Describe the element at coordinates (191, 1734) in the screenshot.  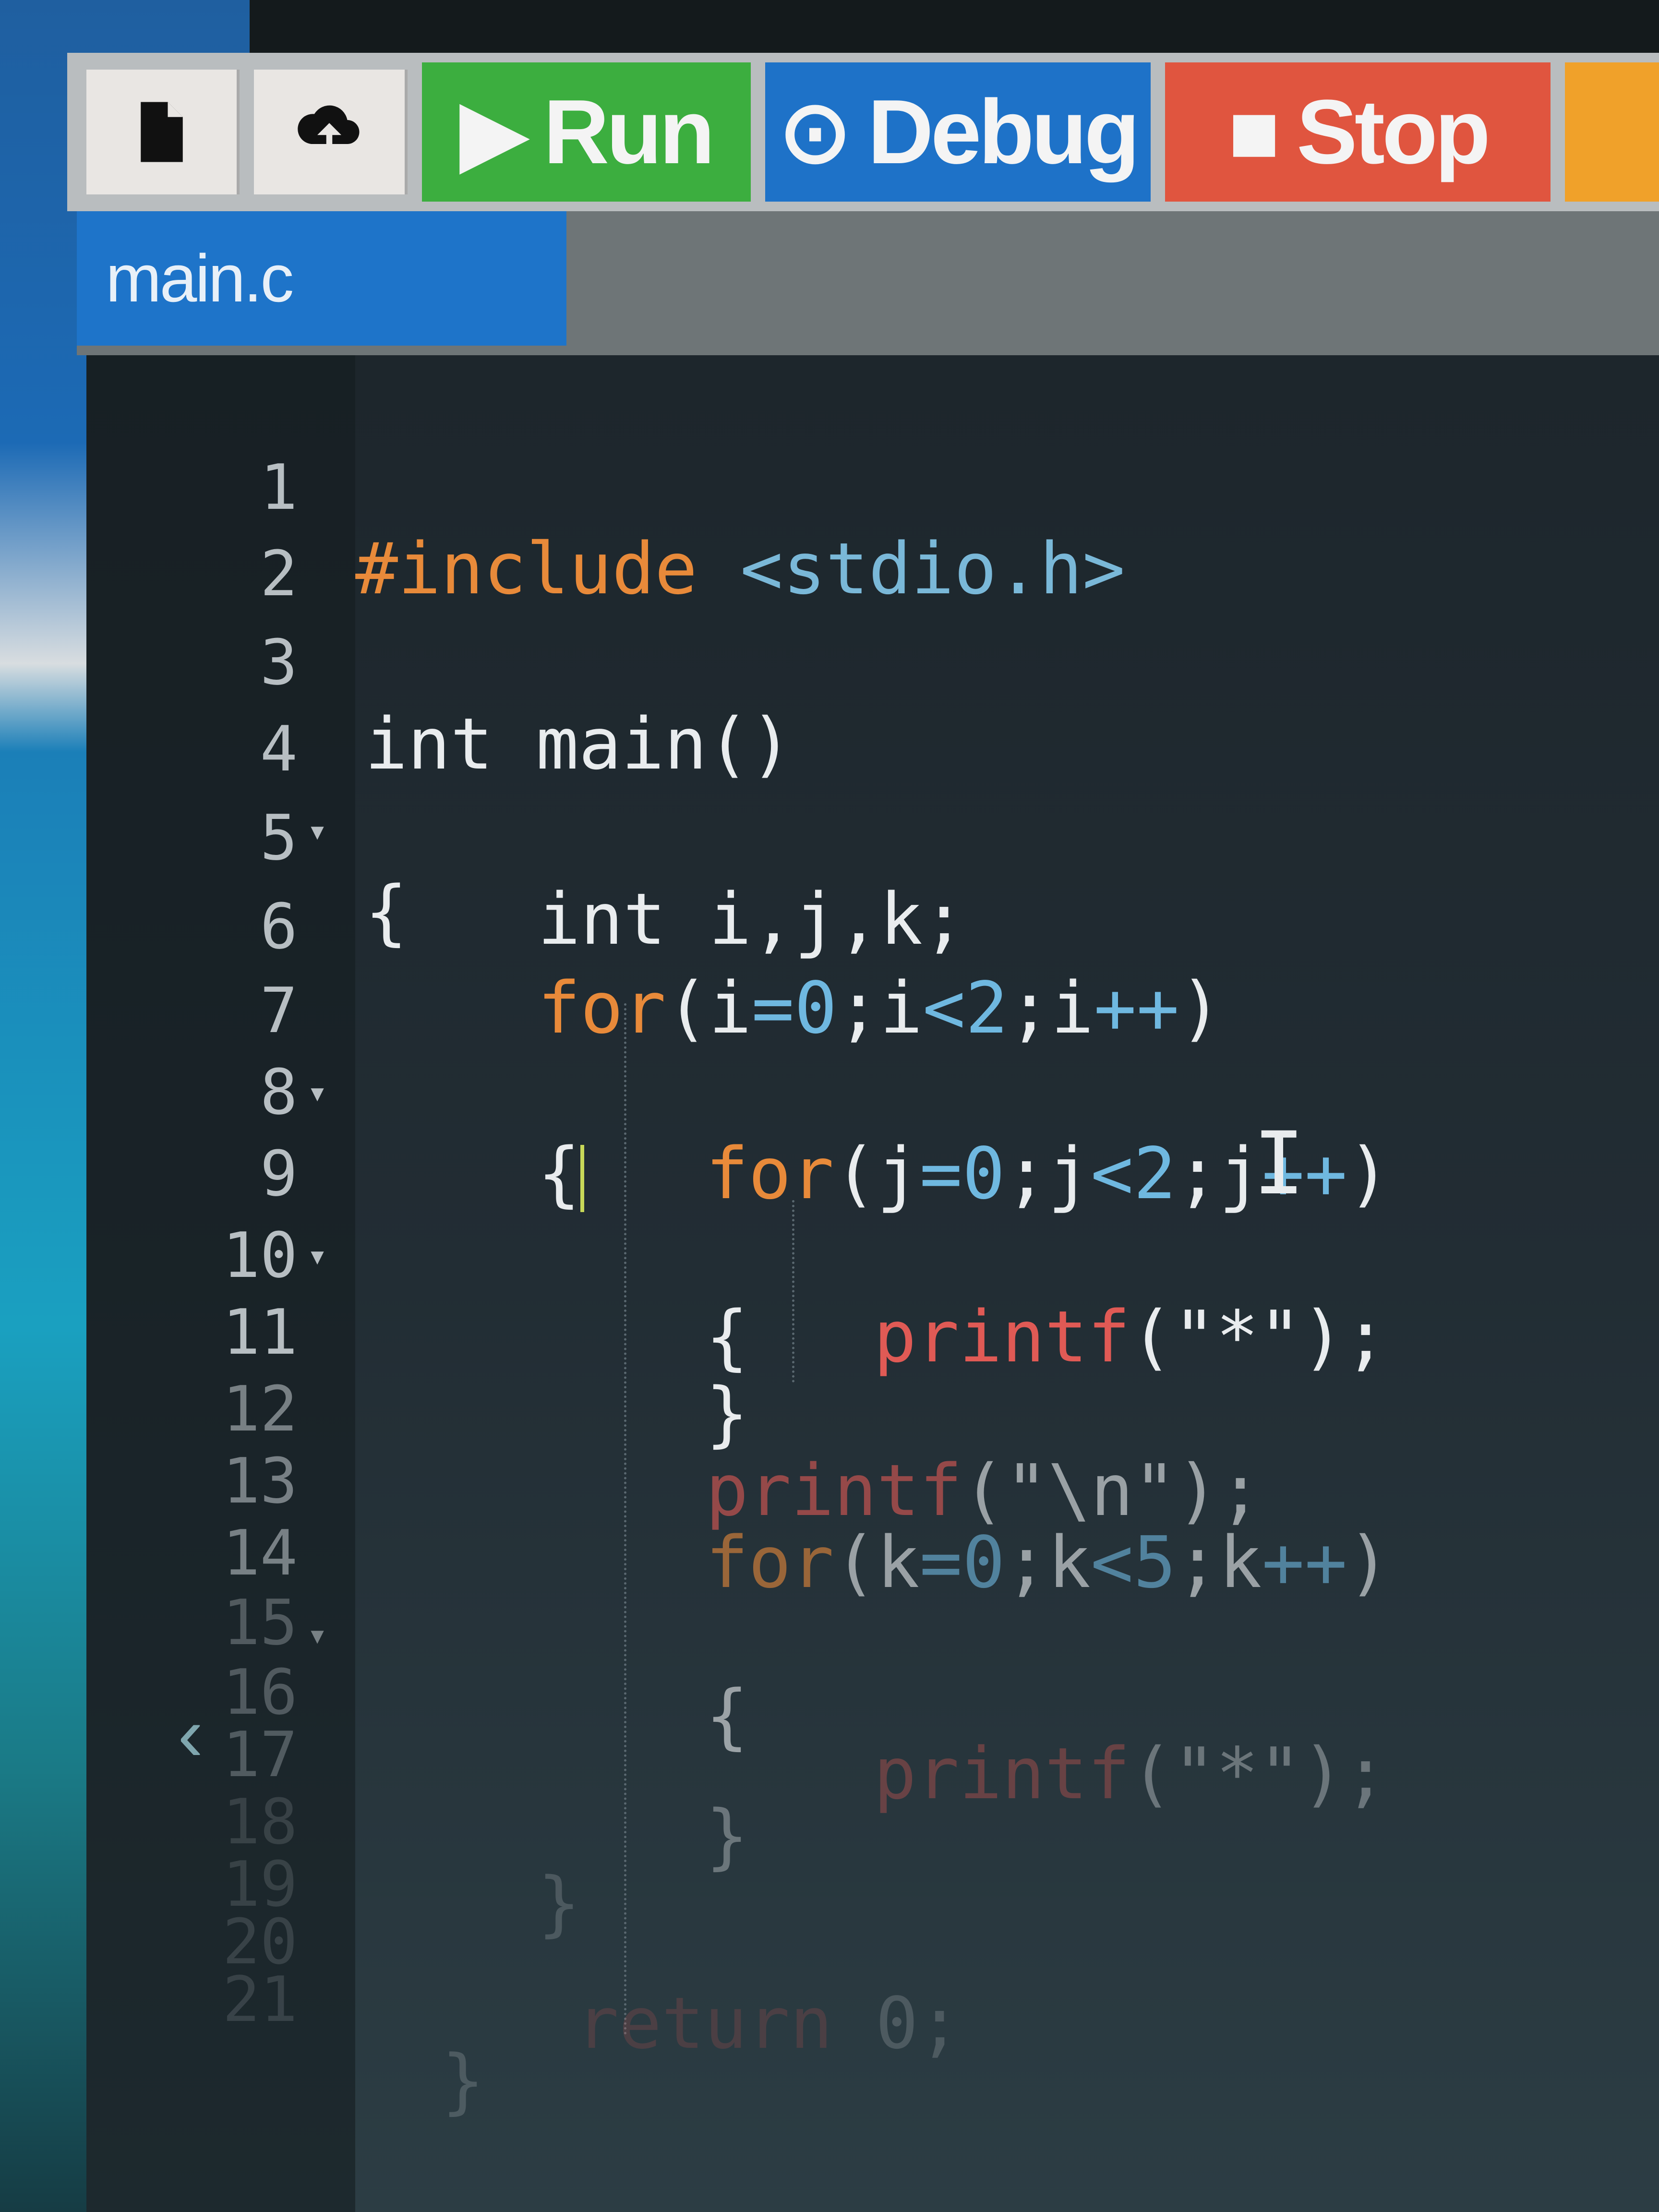
I see `chevron-left-icon: ‹` at that location.